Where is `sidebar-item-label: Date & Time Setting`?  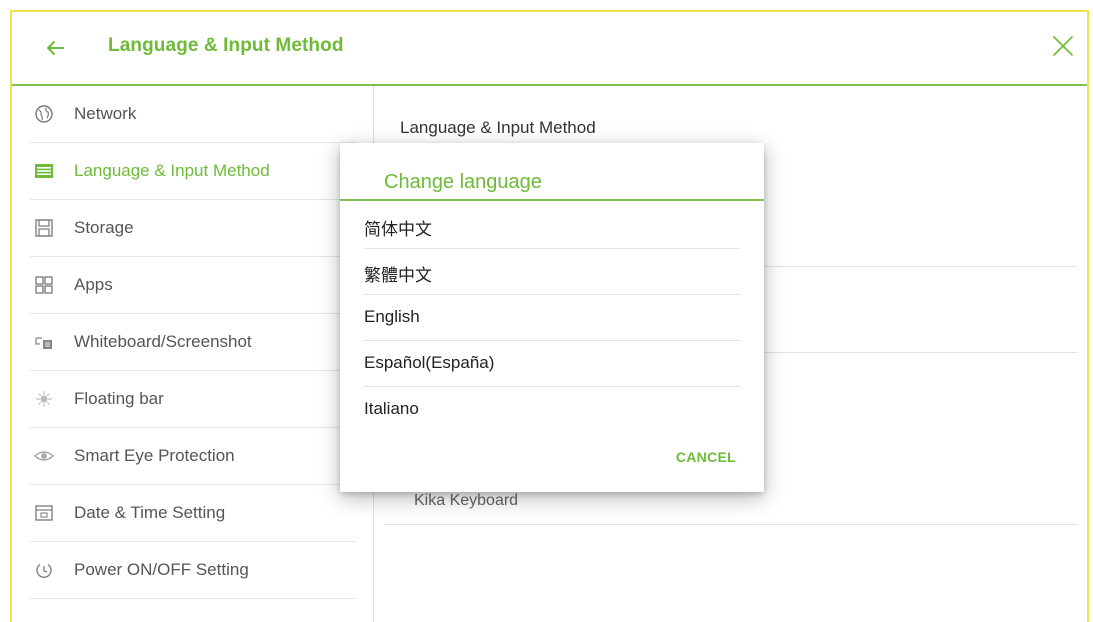 sidebar-item-label: Date & Time Setting is located at coordinates (150, 512).